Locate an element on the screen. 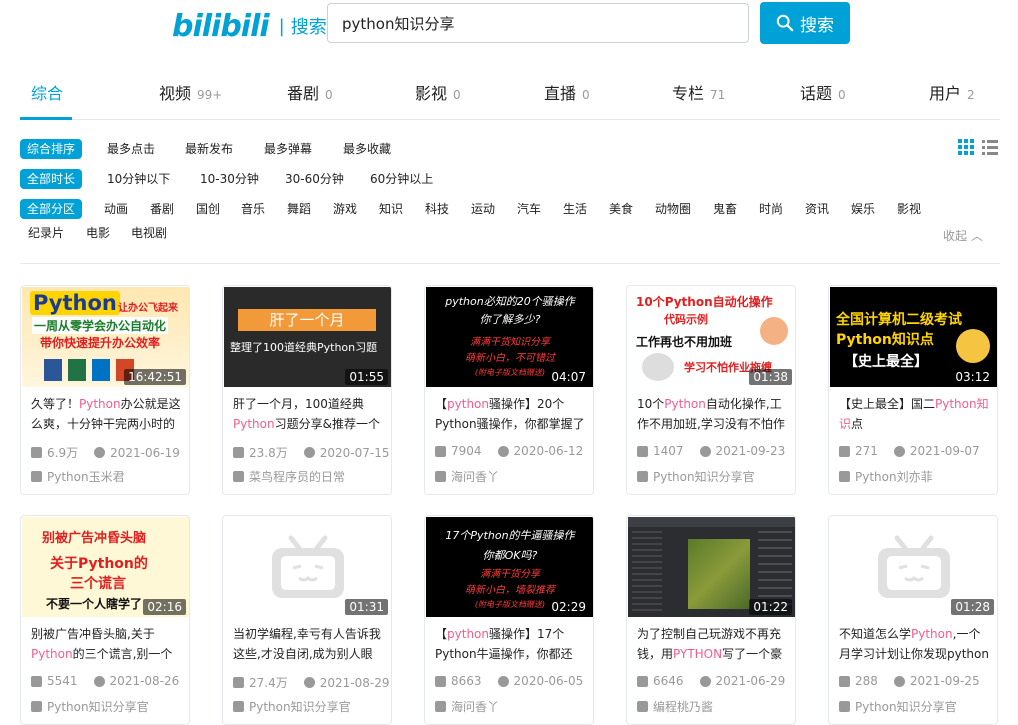 The image size is (1018, 725). collapse-filters-button: 收起 ︿ is located at coordinates (963, 235).